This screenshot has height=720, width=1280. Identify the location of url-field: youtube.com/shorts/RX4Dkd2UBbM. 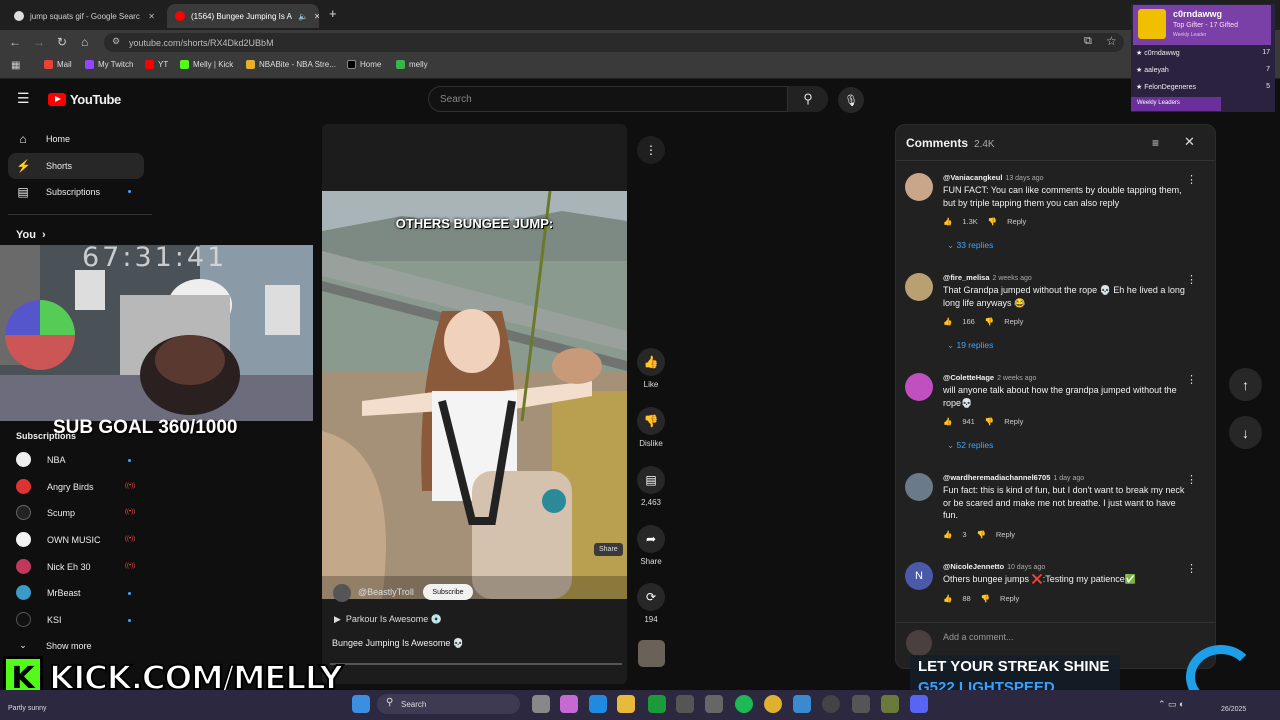
(614, 42).